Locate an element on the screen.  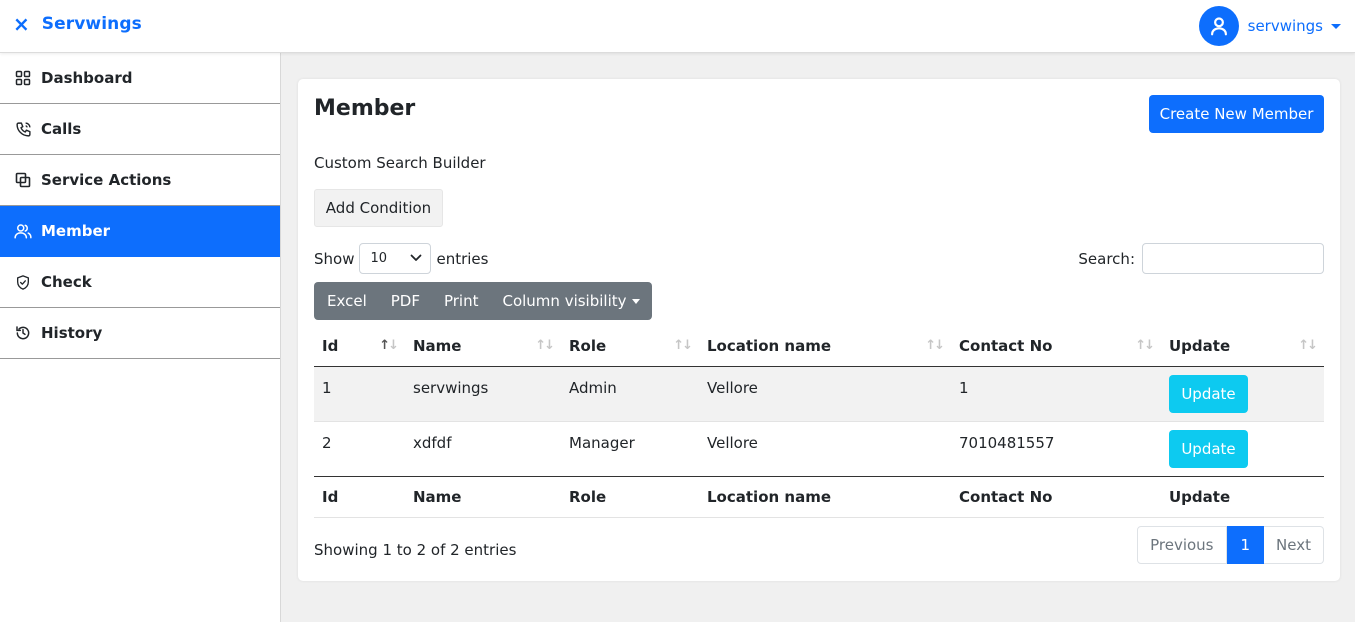
copy-icon is located at coordinates (23, 180).